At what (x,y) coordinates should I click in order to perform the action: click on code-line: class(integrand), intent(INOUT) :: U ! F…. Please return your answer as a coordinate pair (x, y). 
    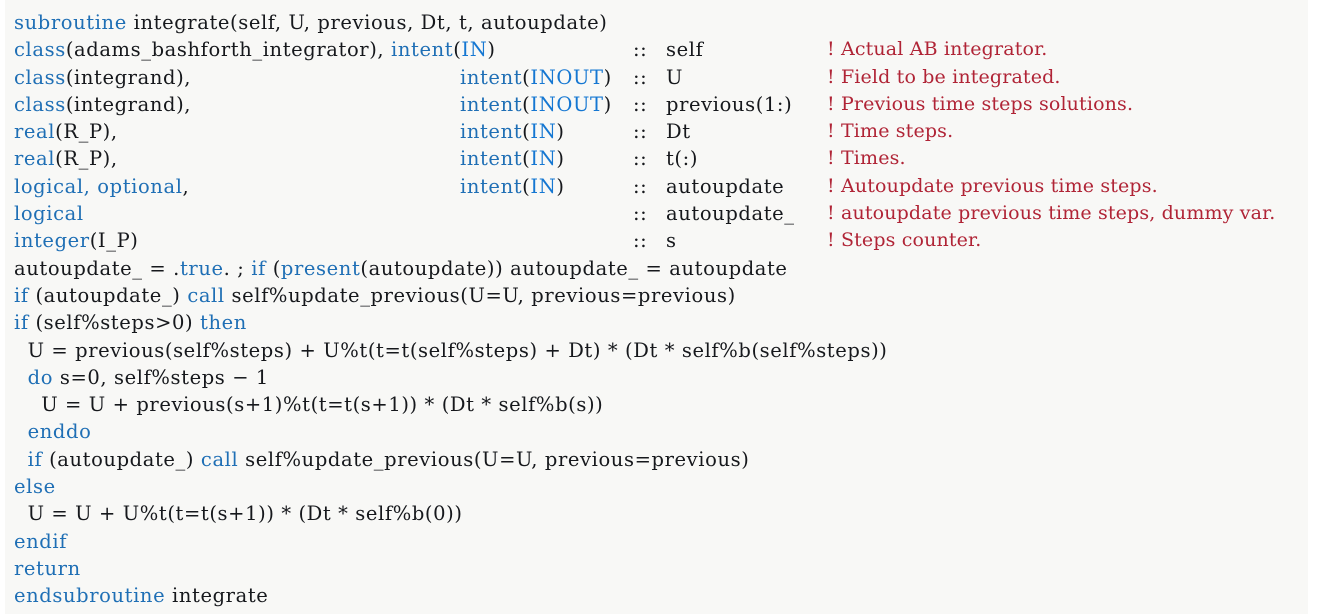
    Looking at the image, I should click on (656, 77).